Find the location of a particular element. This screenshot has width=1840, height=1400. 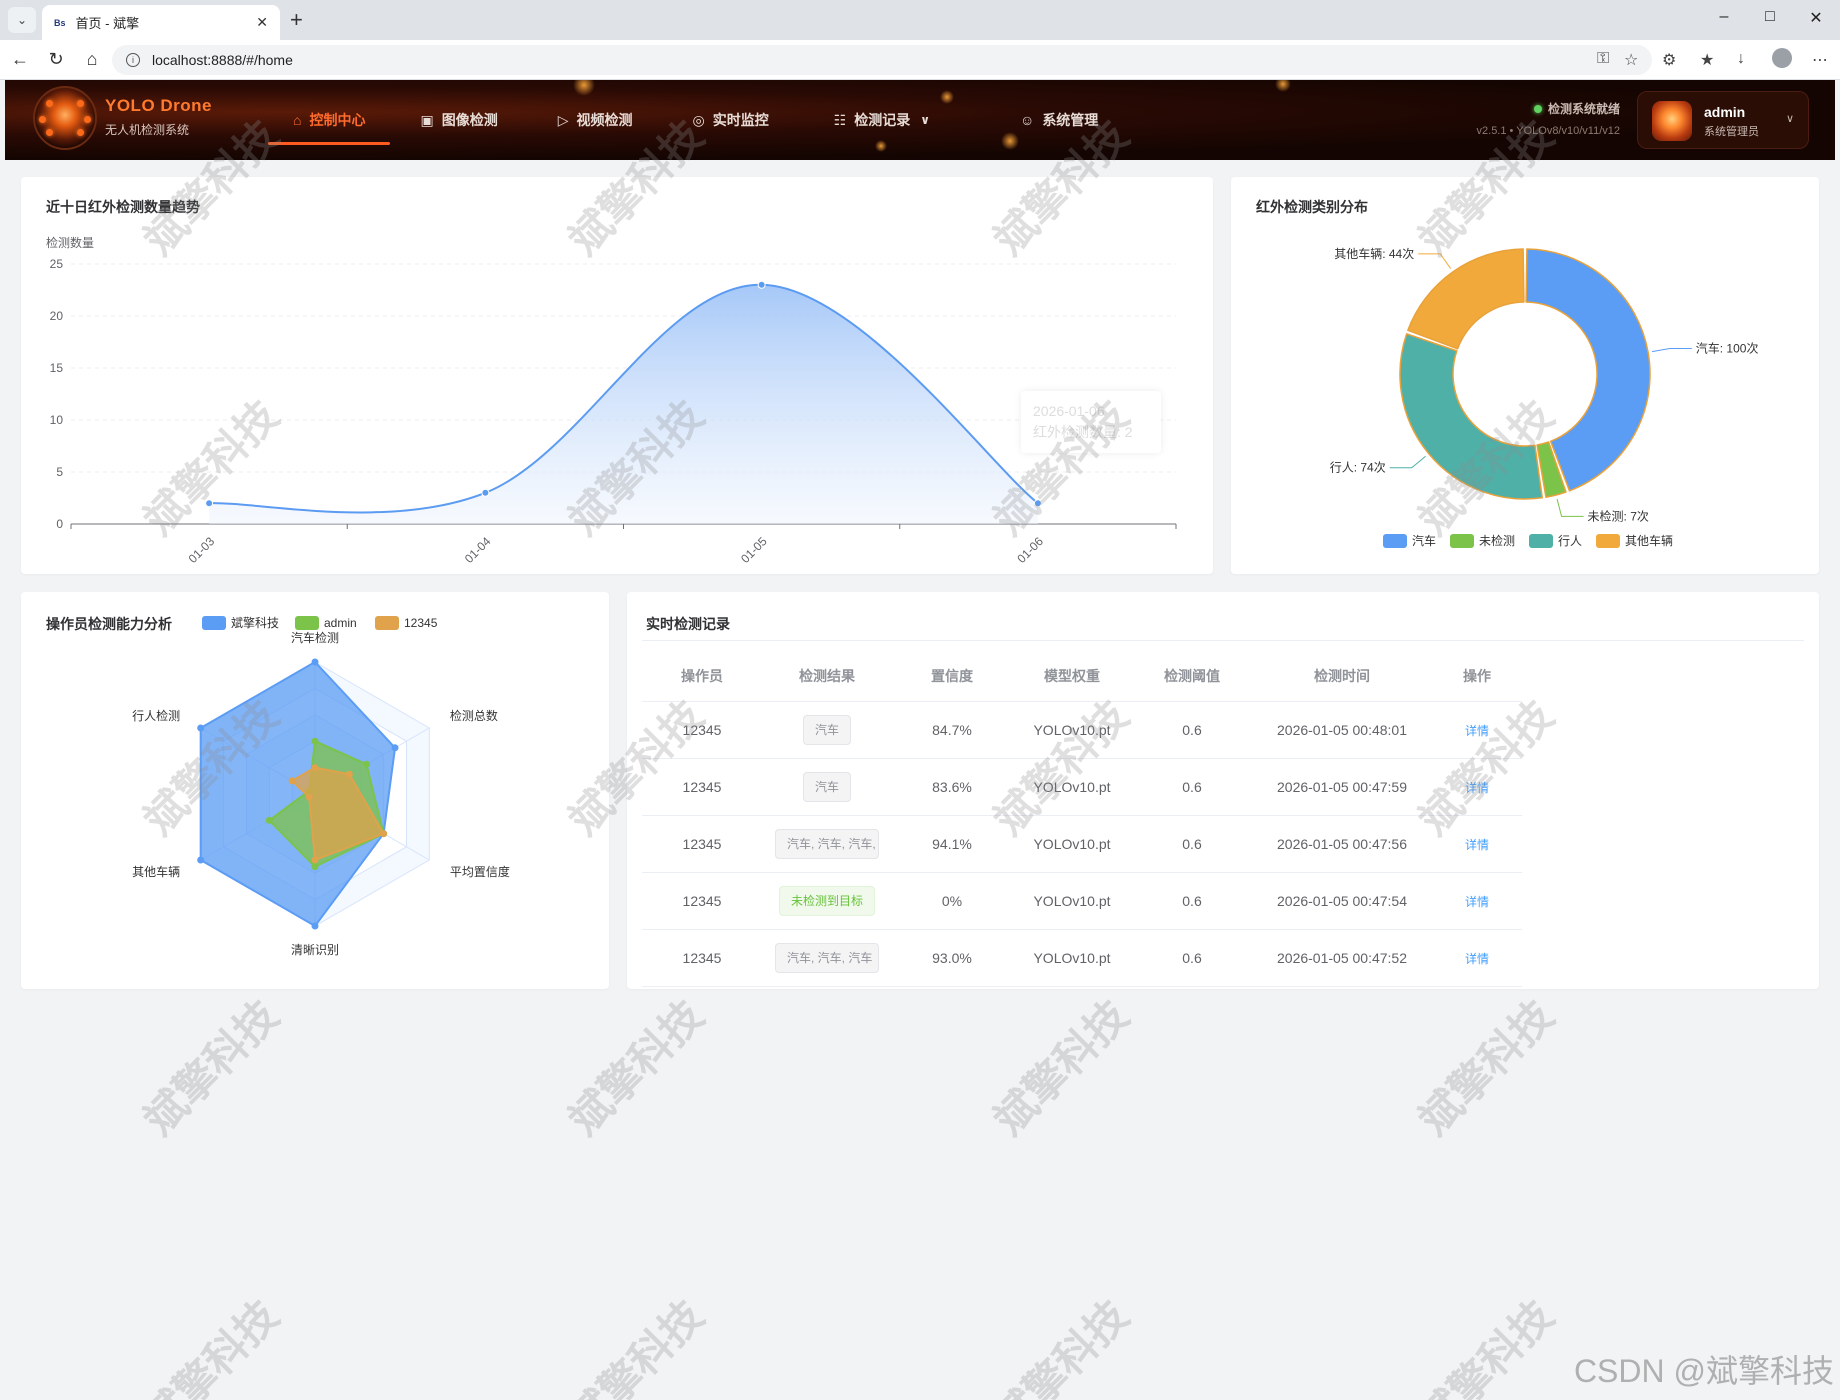

radar-indicator-label: 清晰识别 is located at coordinates (315, 950).